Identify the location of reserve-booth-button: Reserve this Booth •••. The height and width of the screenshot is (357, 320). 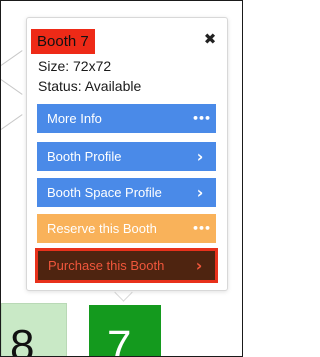
(126, 228).